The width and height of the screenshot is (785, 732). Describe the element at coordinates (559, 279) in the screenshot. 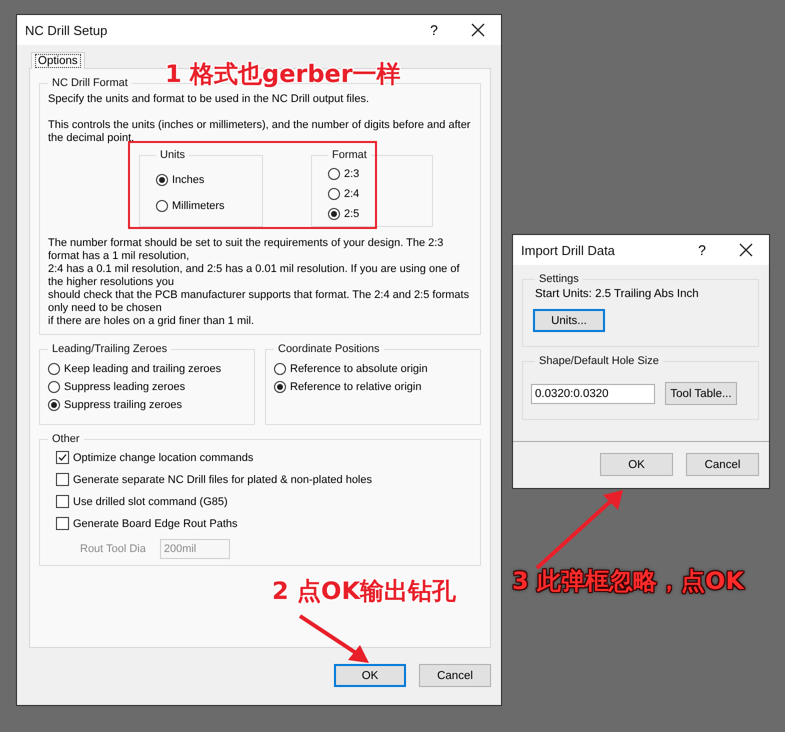

I see `group-title: Settings` at that location.